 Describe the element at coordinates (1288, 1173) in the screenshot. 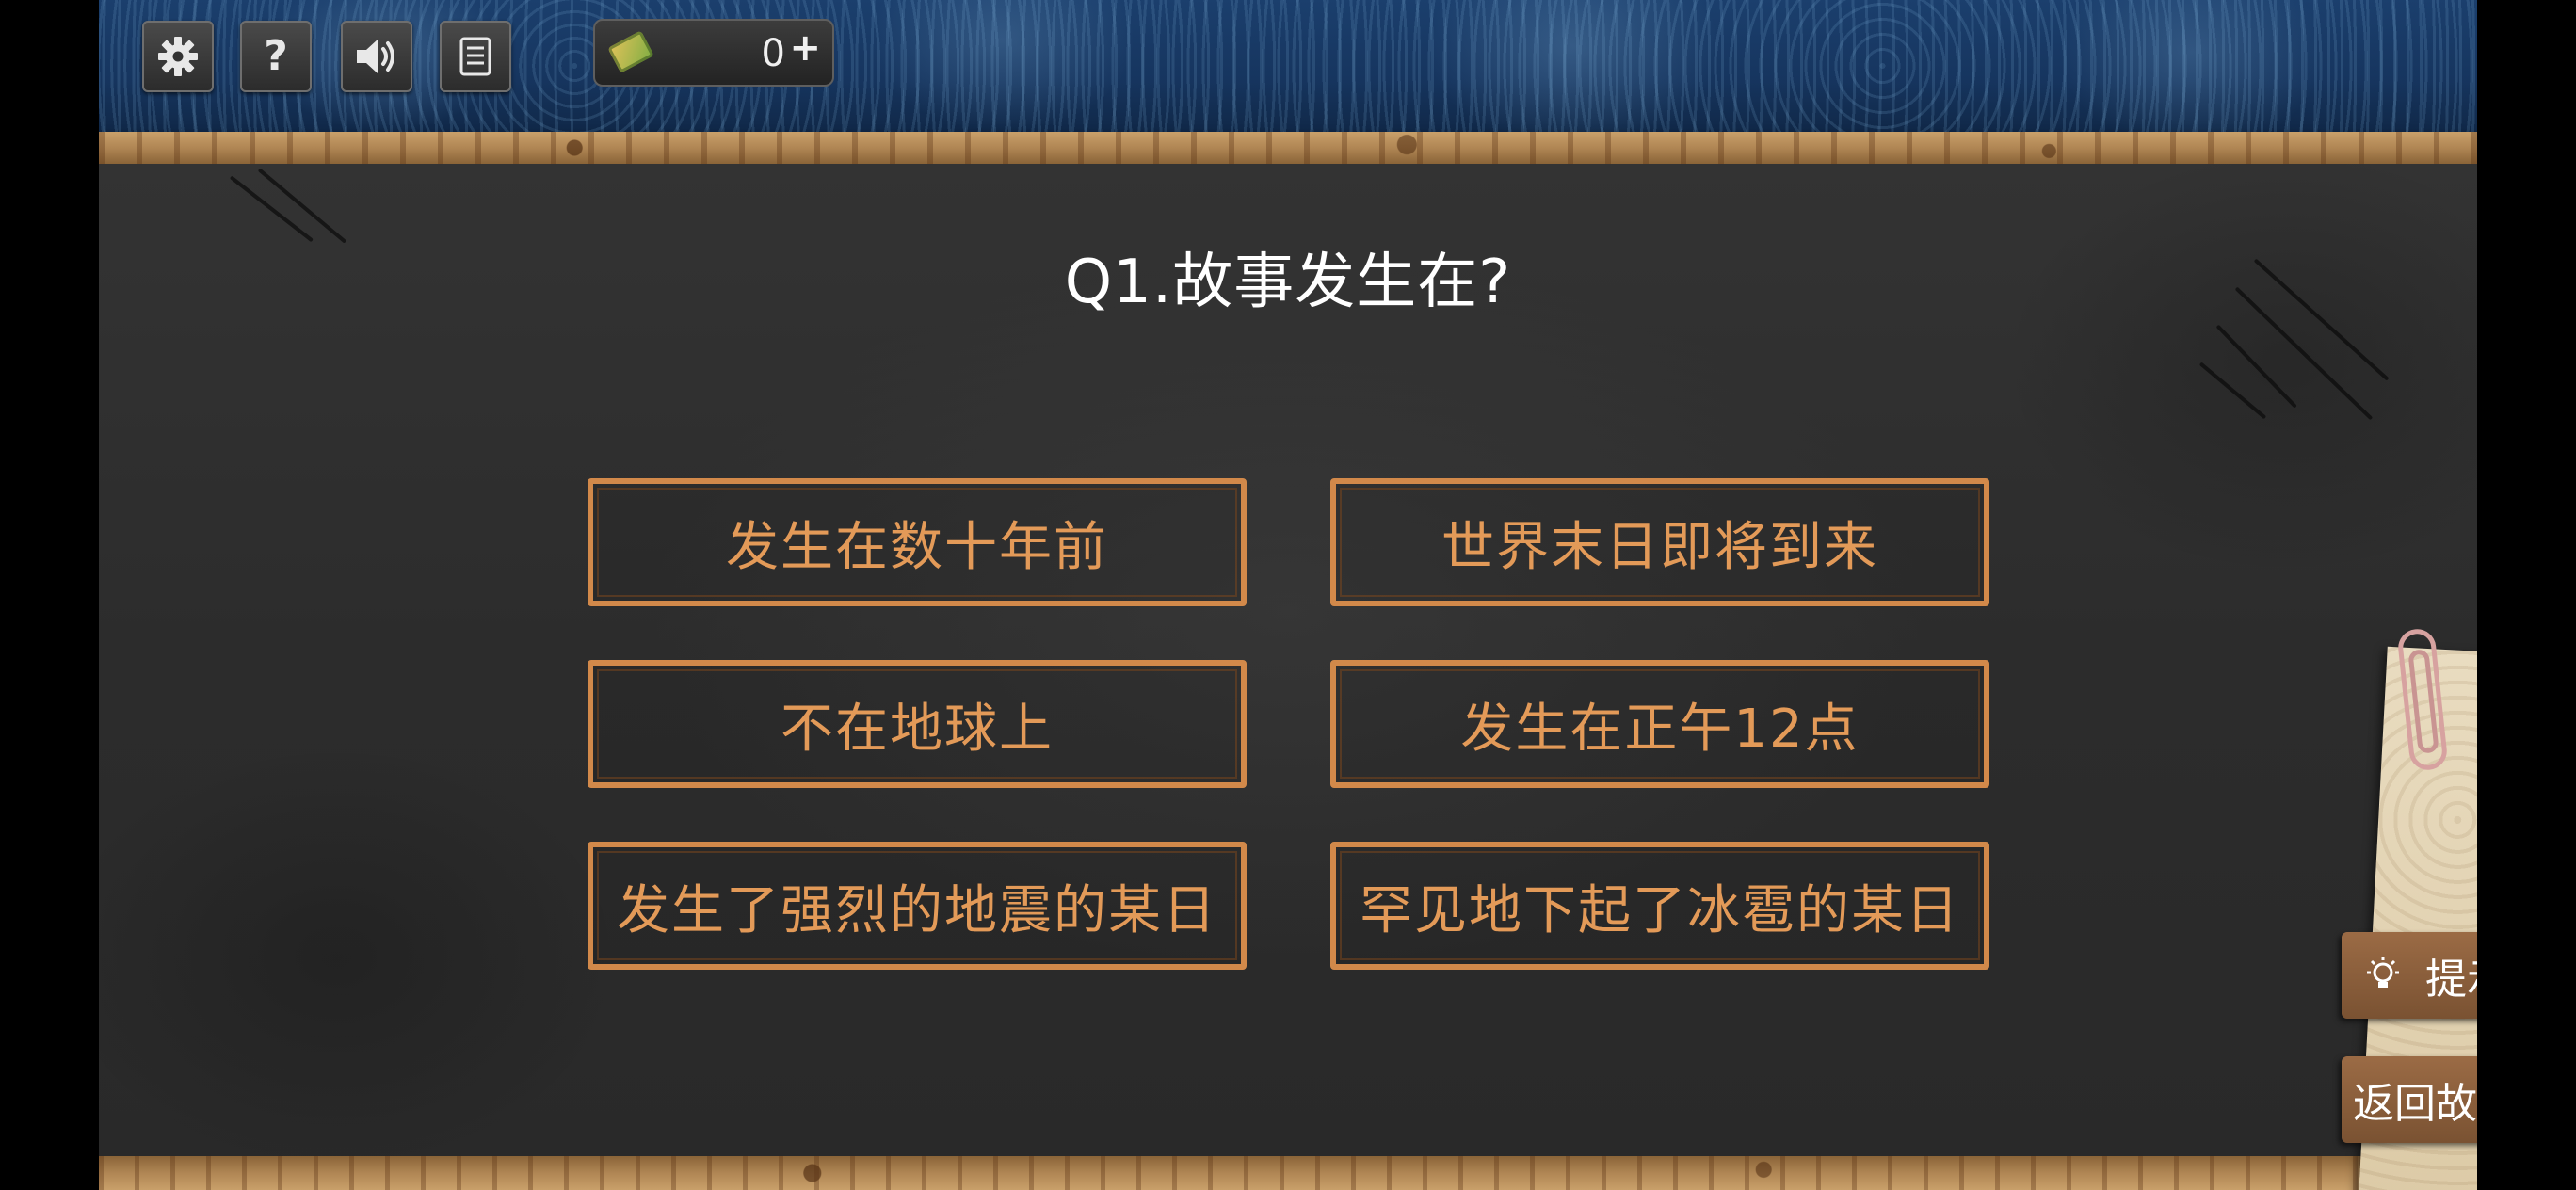

I see `board-frame-bottom` at that location.